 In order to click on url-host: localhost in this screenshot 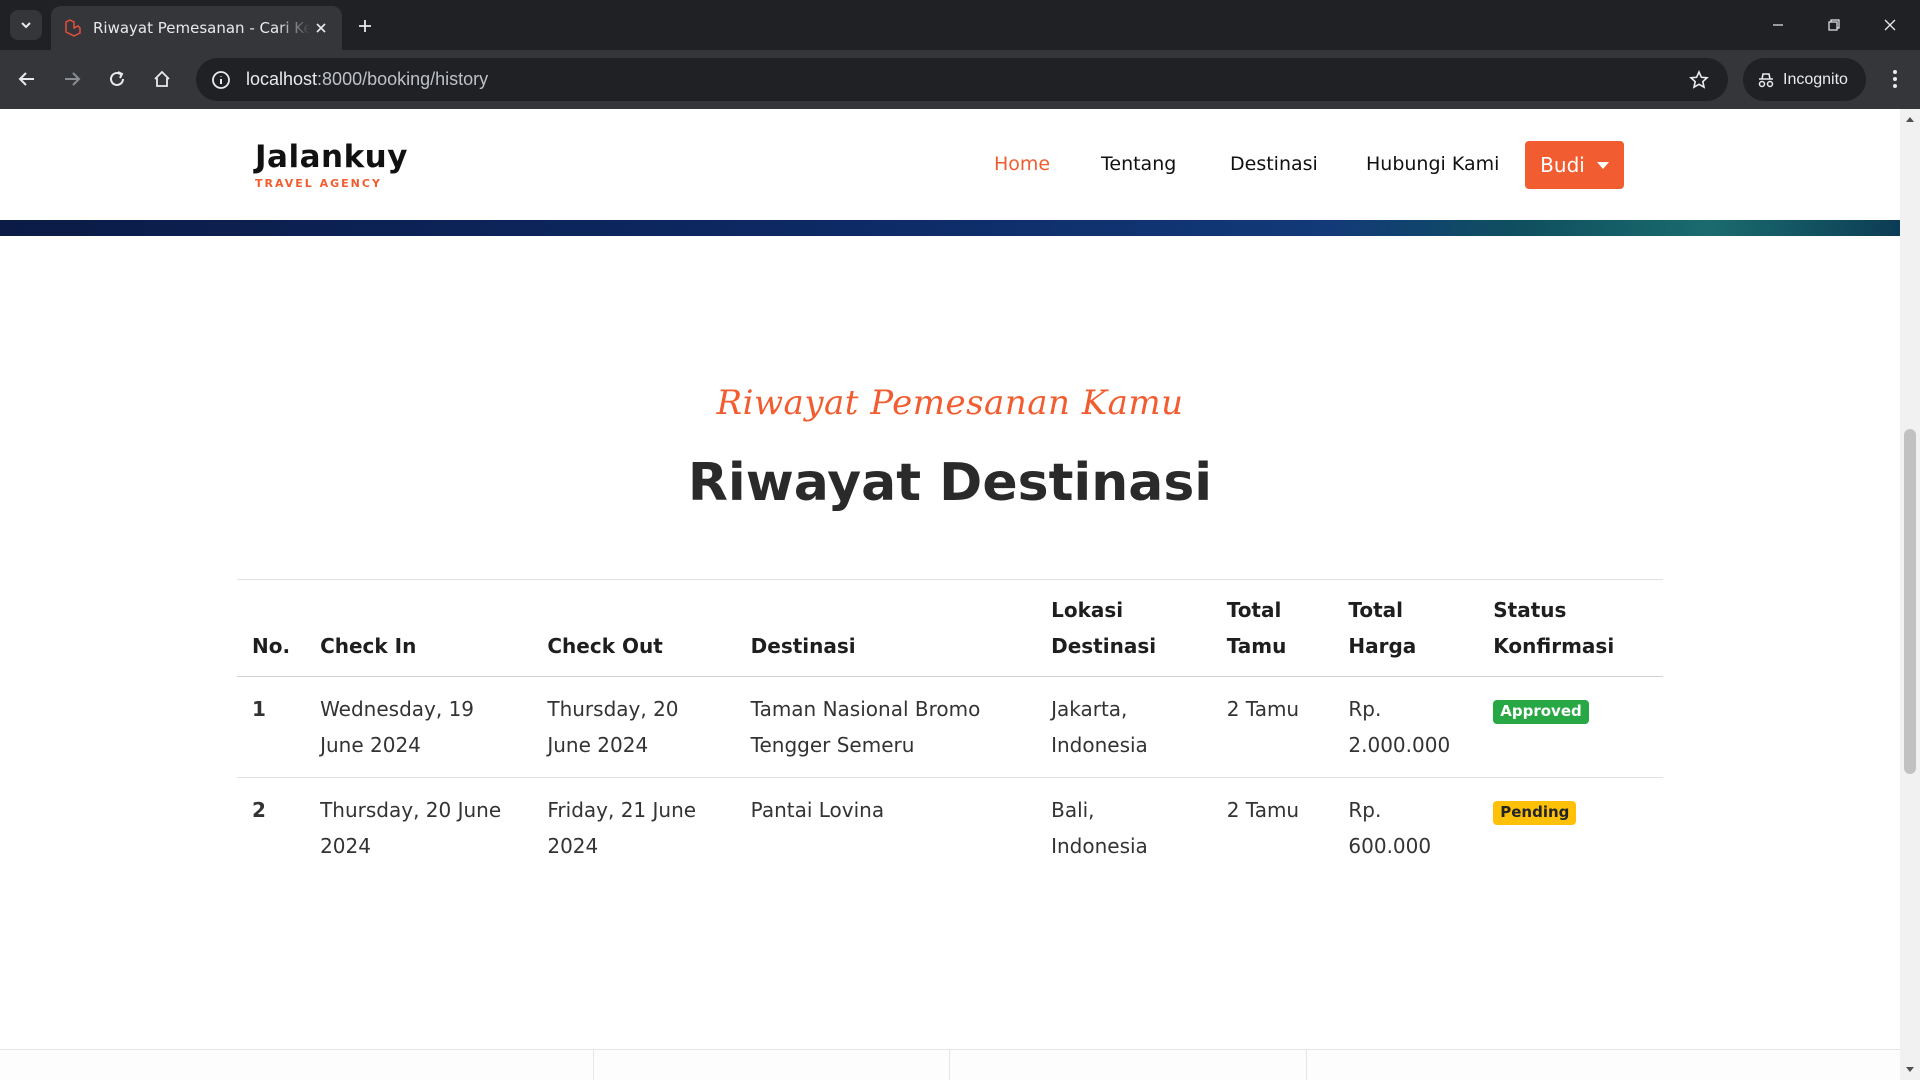, I will do `click(282, 79)`.